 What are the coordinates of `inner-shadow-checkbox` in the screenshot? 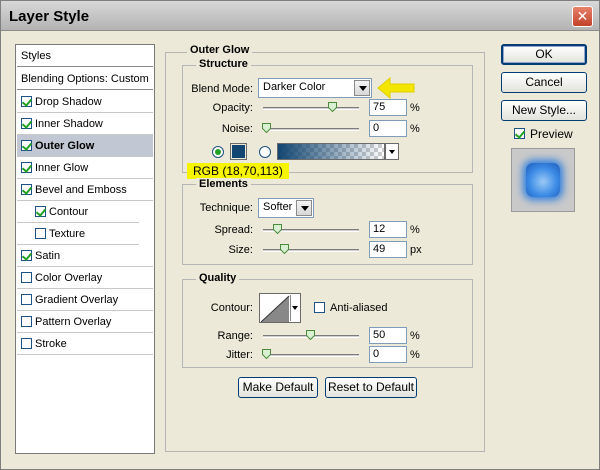 It's located at (26, 123).